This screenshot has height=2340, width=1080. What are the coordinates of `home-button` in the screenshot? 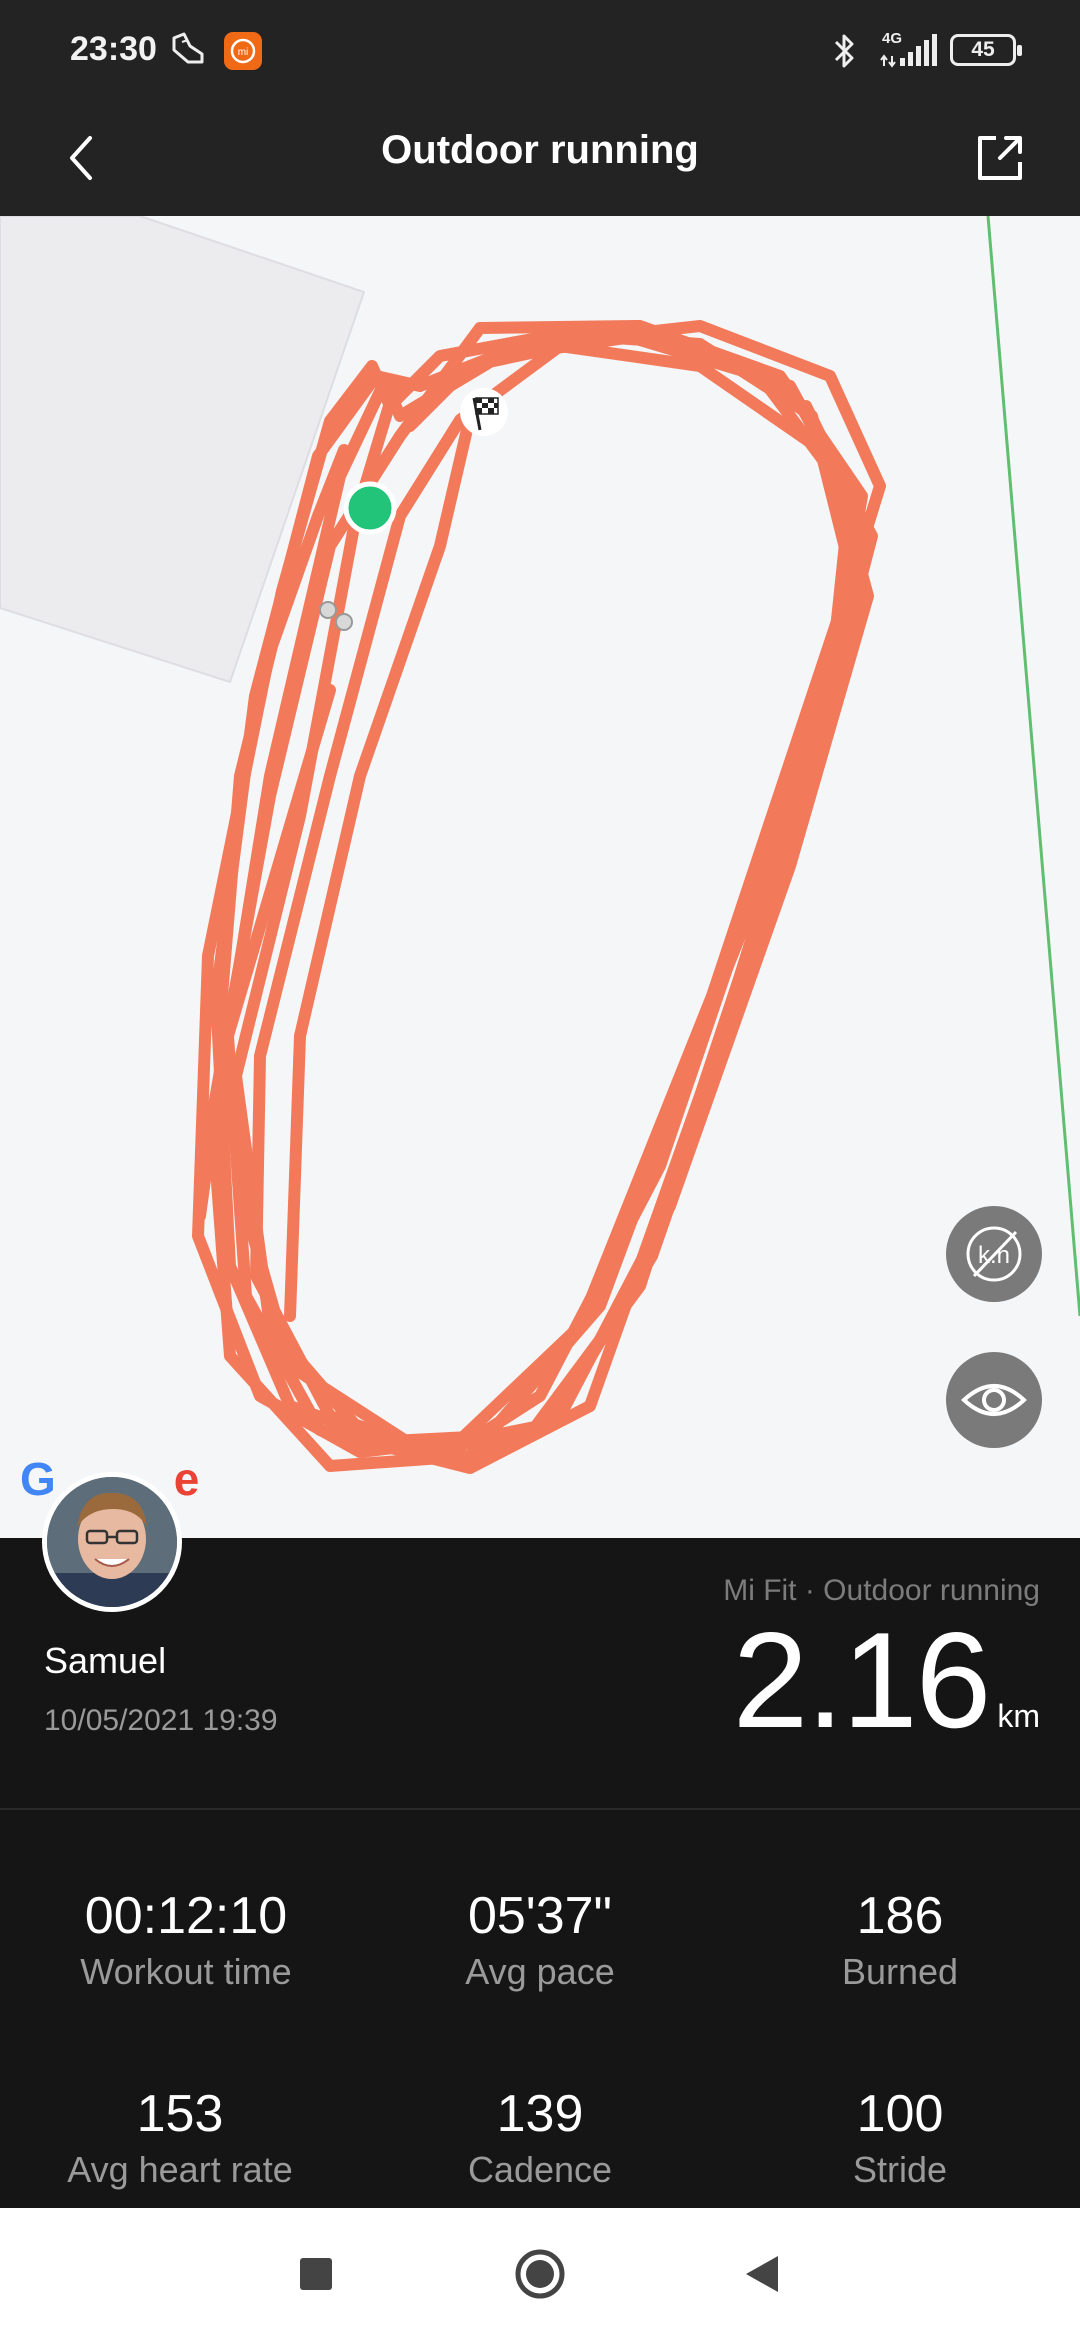 It's located at (540, 2274).